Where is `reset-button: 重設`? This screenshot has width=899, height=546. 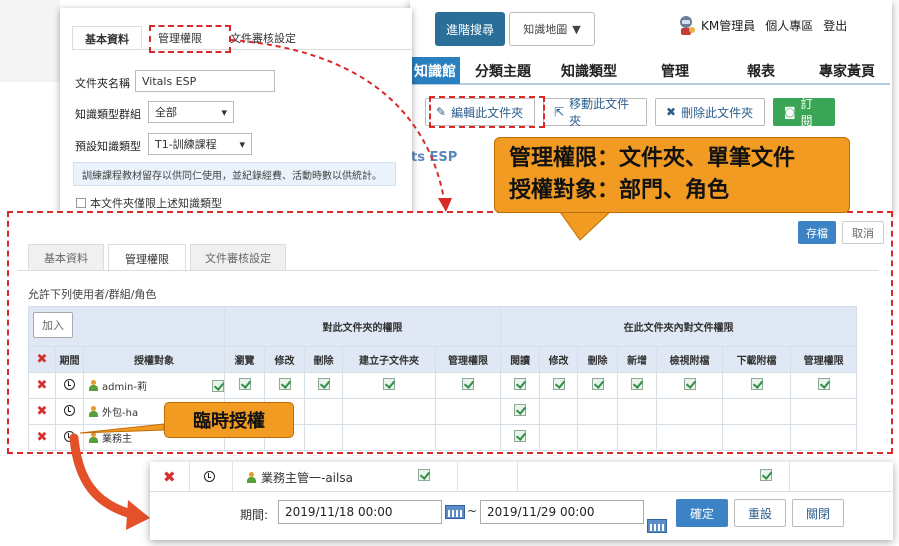
reset-button: 重設 is located at coordinates (760, 513).